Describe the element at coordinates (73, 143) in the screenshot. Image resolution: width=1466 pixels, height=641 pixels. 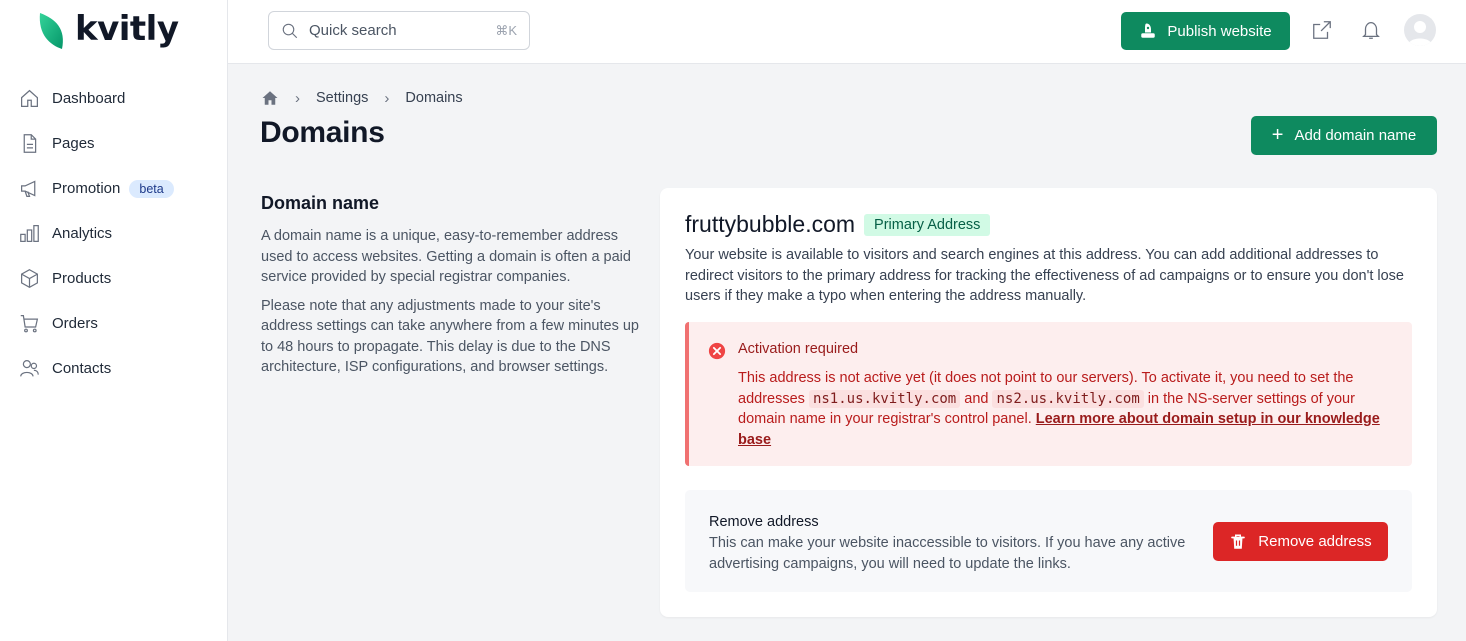
I see `sidebar-item-label: Pages` at that location.